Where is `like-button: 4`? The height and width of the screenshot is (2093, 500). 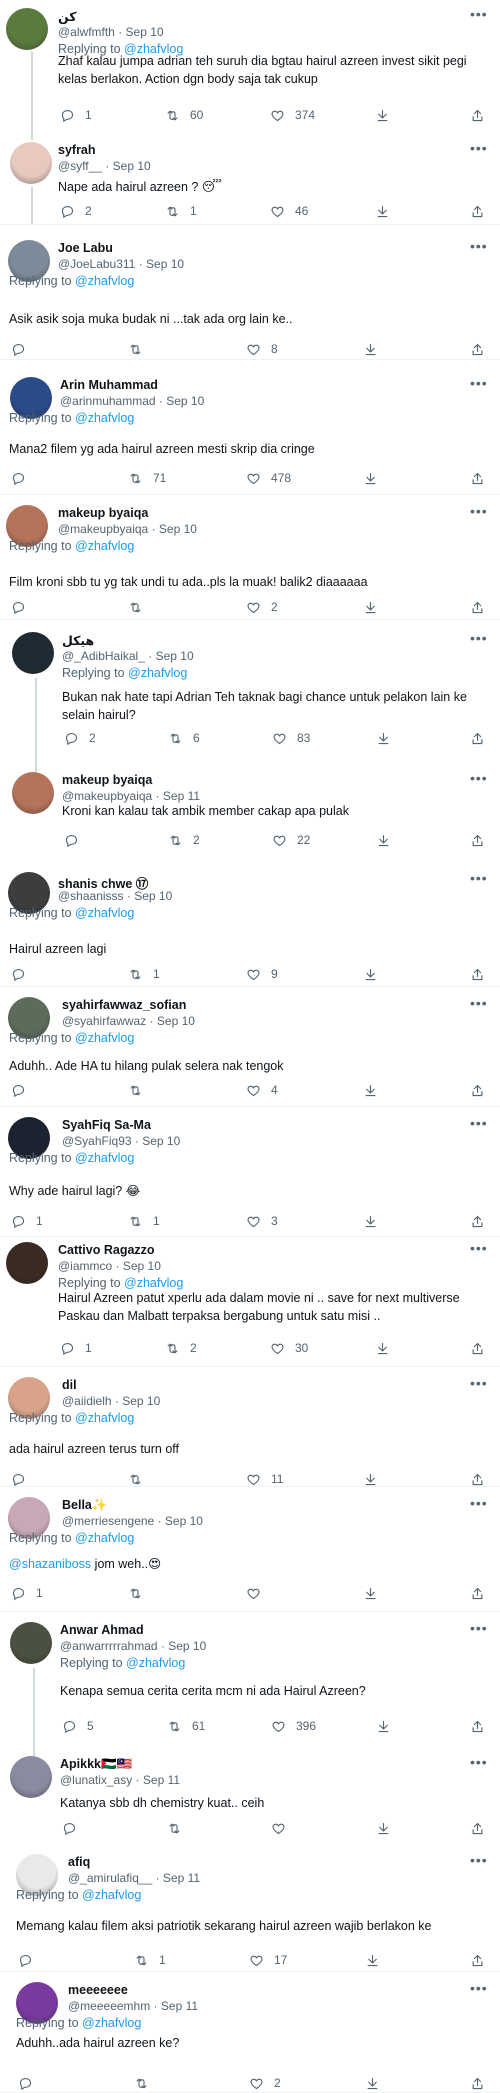
like-button: 4 is located at coordinates (262, 1090).